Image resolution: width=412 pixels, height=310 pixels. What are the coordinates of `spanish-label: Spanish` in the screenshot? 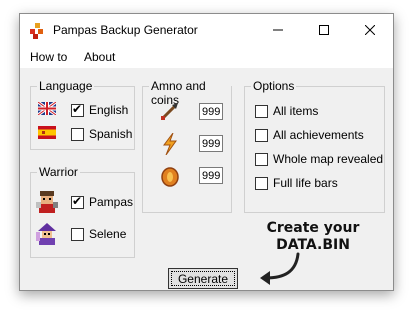 It's located at (111, 134).